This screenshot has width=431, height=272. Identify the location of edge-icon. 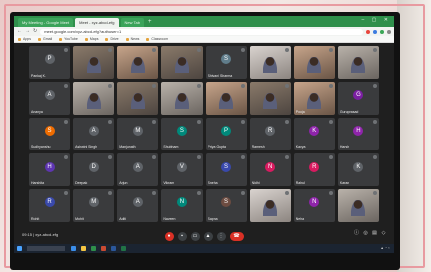
(73, 248).